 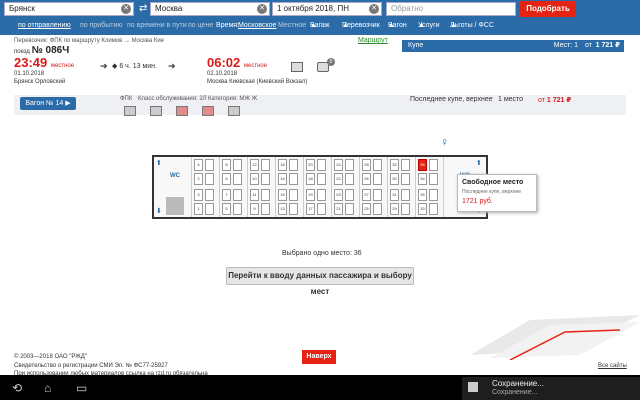 I want to click on seat: 11, so click(x=254, y=195).